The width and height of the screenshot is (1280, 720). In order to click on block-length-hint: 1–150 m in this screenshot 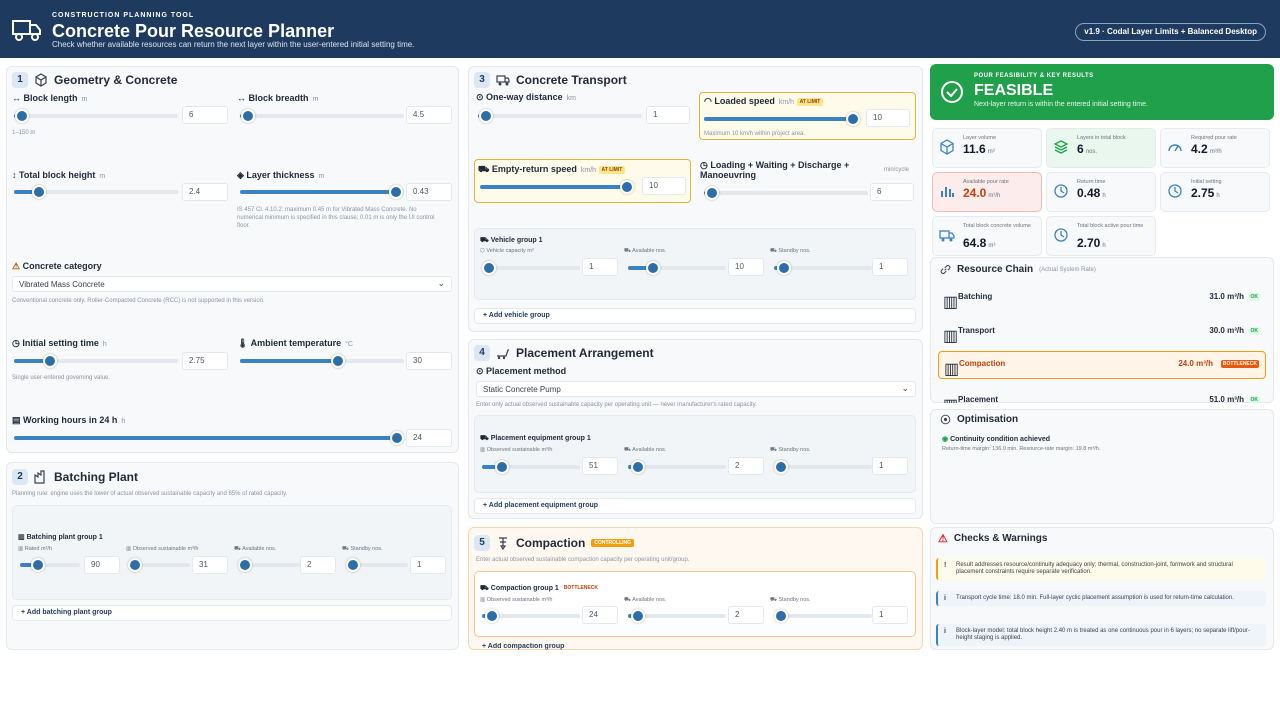, I will do `click(24, 133)`.